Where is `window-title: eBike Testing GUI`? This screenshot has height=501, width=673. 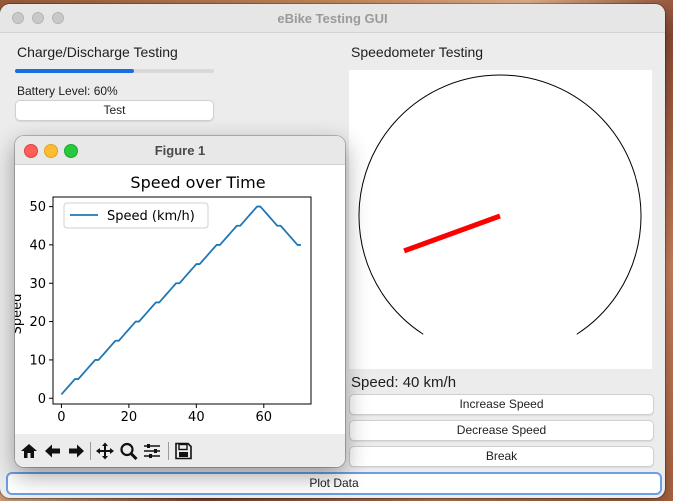
window-title: eBike Testing GUI is located at coordinates (332, 18).